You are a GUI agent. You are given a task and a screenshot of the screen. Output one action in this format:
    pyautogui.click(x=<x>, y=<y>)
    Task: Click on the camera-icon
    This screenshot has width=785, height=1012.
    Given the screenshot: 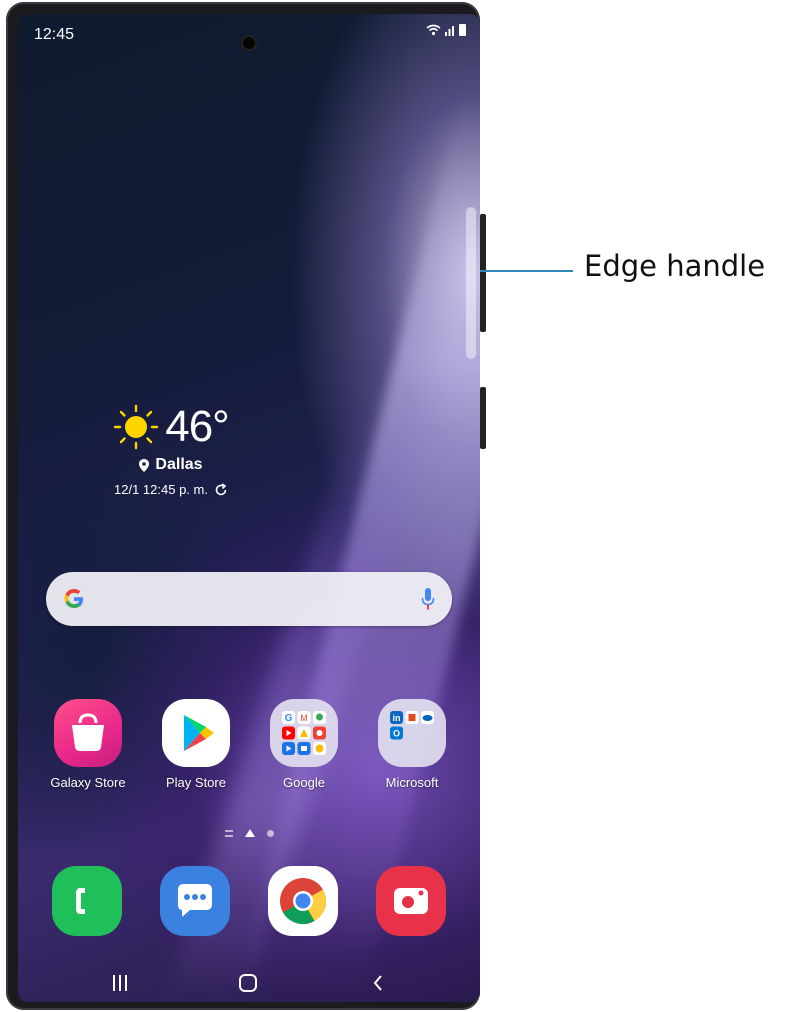 What is the action you would take?
    pyautogui.click(x=411, y=901)
    